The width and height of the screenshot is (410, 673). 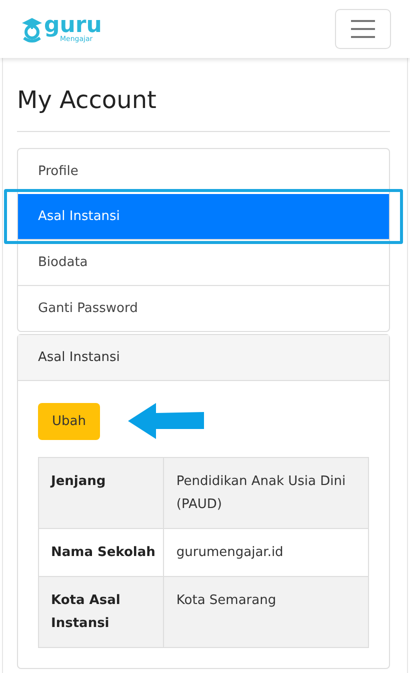 I want to click on menu-icon, so click(x=363, y=29).